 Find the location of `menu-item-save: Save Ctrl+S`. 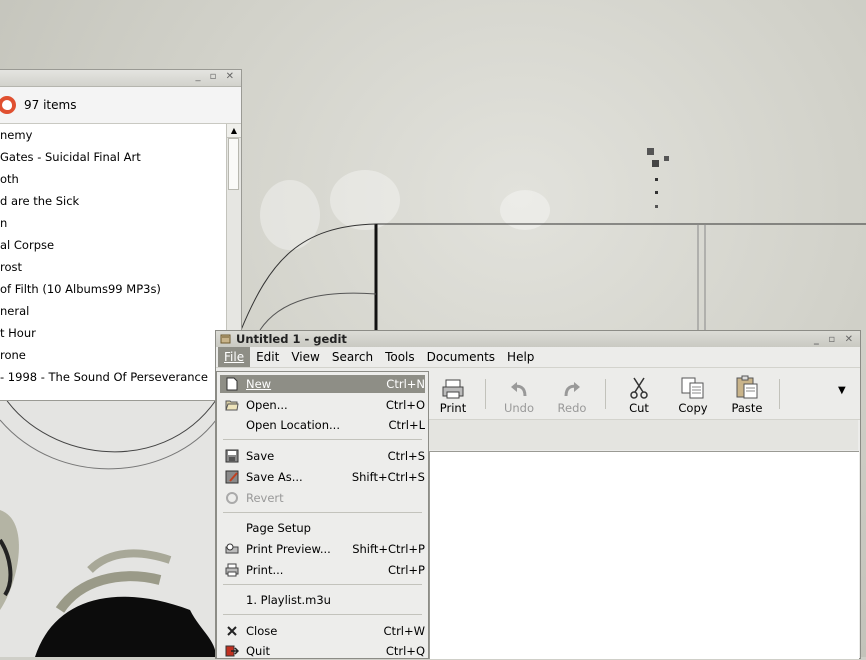

menu-item-save: Save Ctrl+S is located at coordinates (322, 456).